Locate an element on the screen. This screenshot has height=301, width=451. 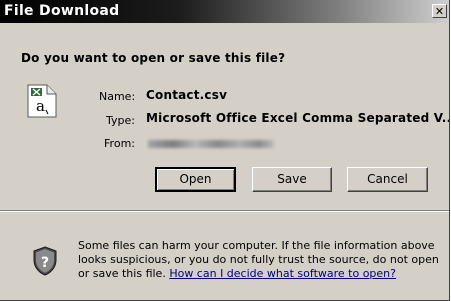
download-question: Do you want to open or save this file? is located at coordinates (153, 58).